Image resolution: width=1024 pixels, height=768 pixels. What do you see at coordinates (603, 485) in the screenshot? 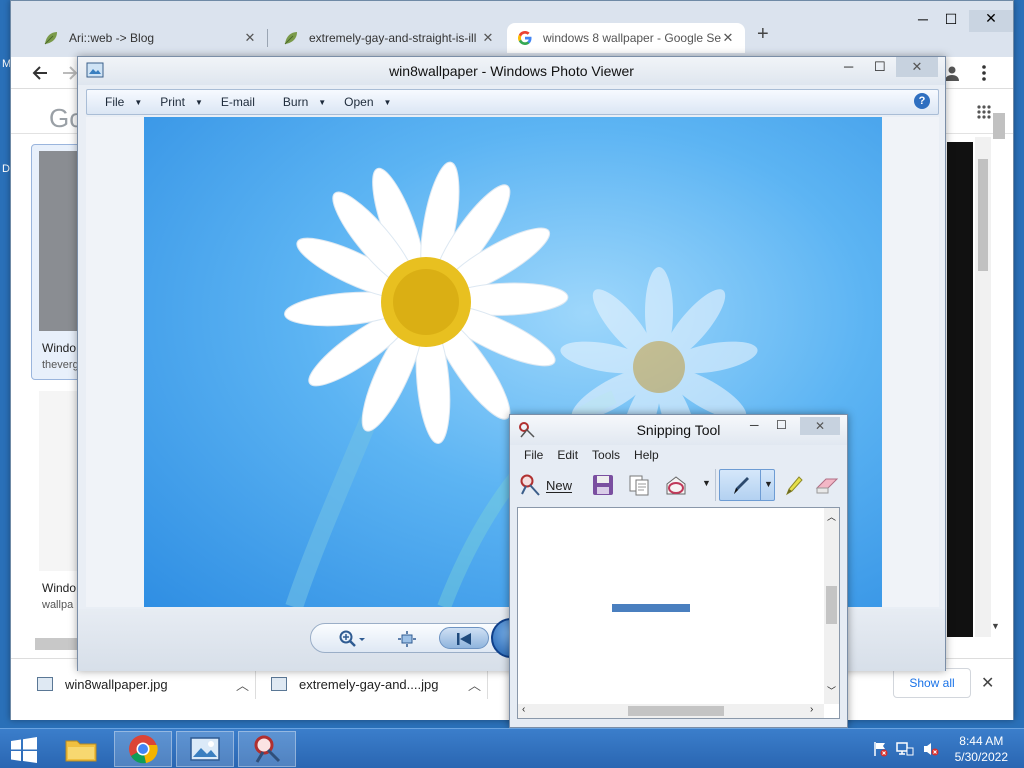
I see `save-icon` at bounding box center [603, 485].